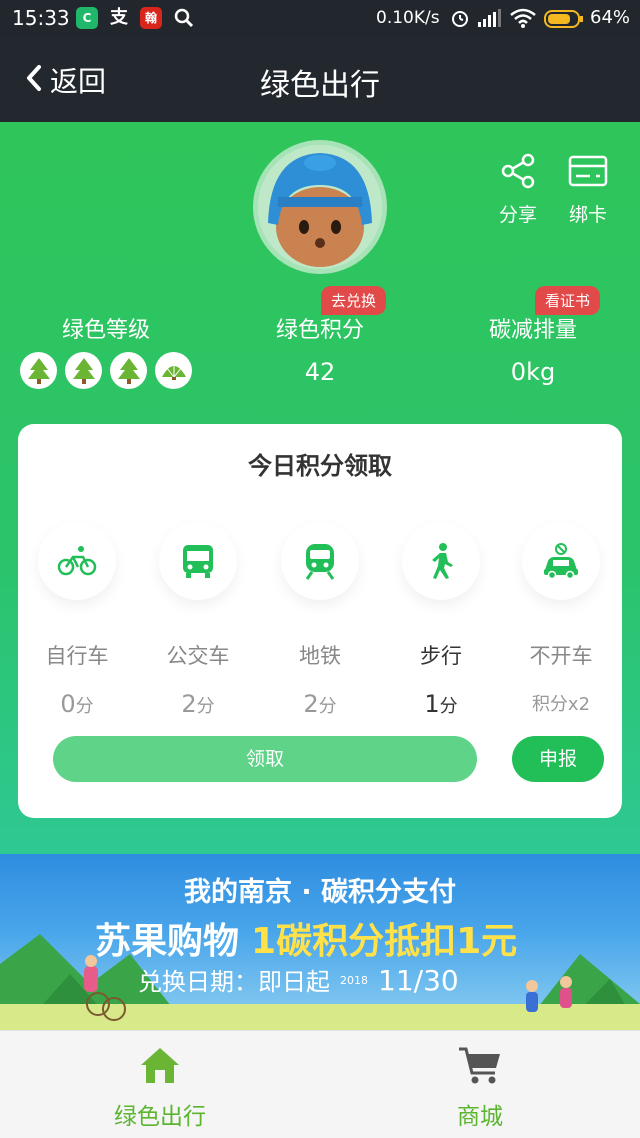 The image size is (640, 1138). What do you see at coordinates (173, 370) in the screenshot?
I see `leaf-fan-icon` at bounding box center [173, 370].